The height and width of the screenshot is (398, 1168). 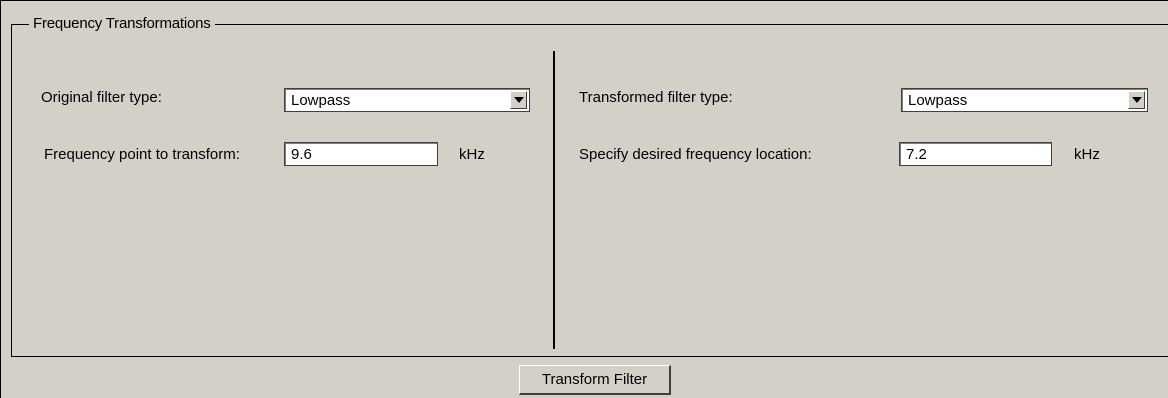 What do you see at coordinates (361, 154) in the screenshot?
I see `frequency-point-input` at bounding box center [361, 154].